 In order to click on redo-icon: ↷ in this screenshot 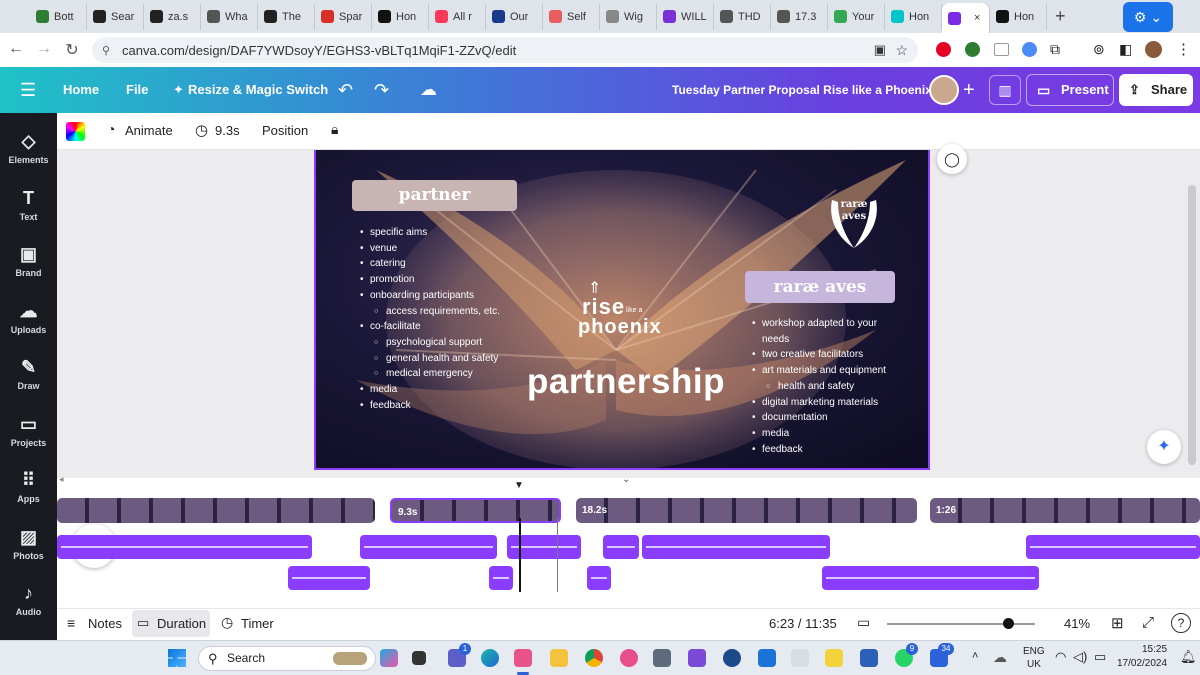, I will do `click(381, 90)`.